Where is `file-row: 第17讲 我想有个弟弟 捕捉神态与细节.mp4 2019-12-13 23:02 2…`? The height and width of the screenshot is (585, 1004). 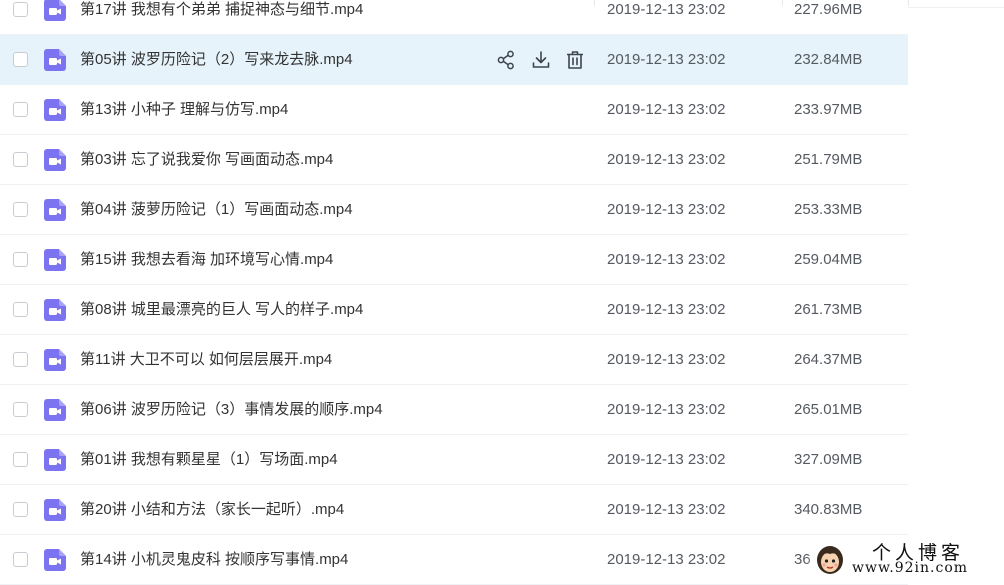 file-row: 第17讲 我想有个弟弟 捕捉神态与细节.mp4 2019-12-13 23:02 2… is located at coordinates (502, 17).